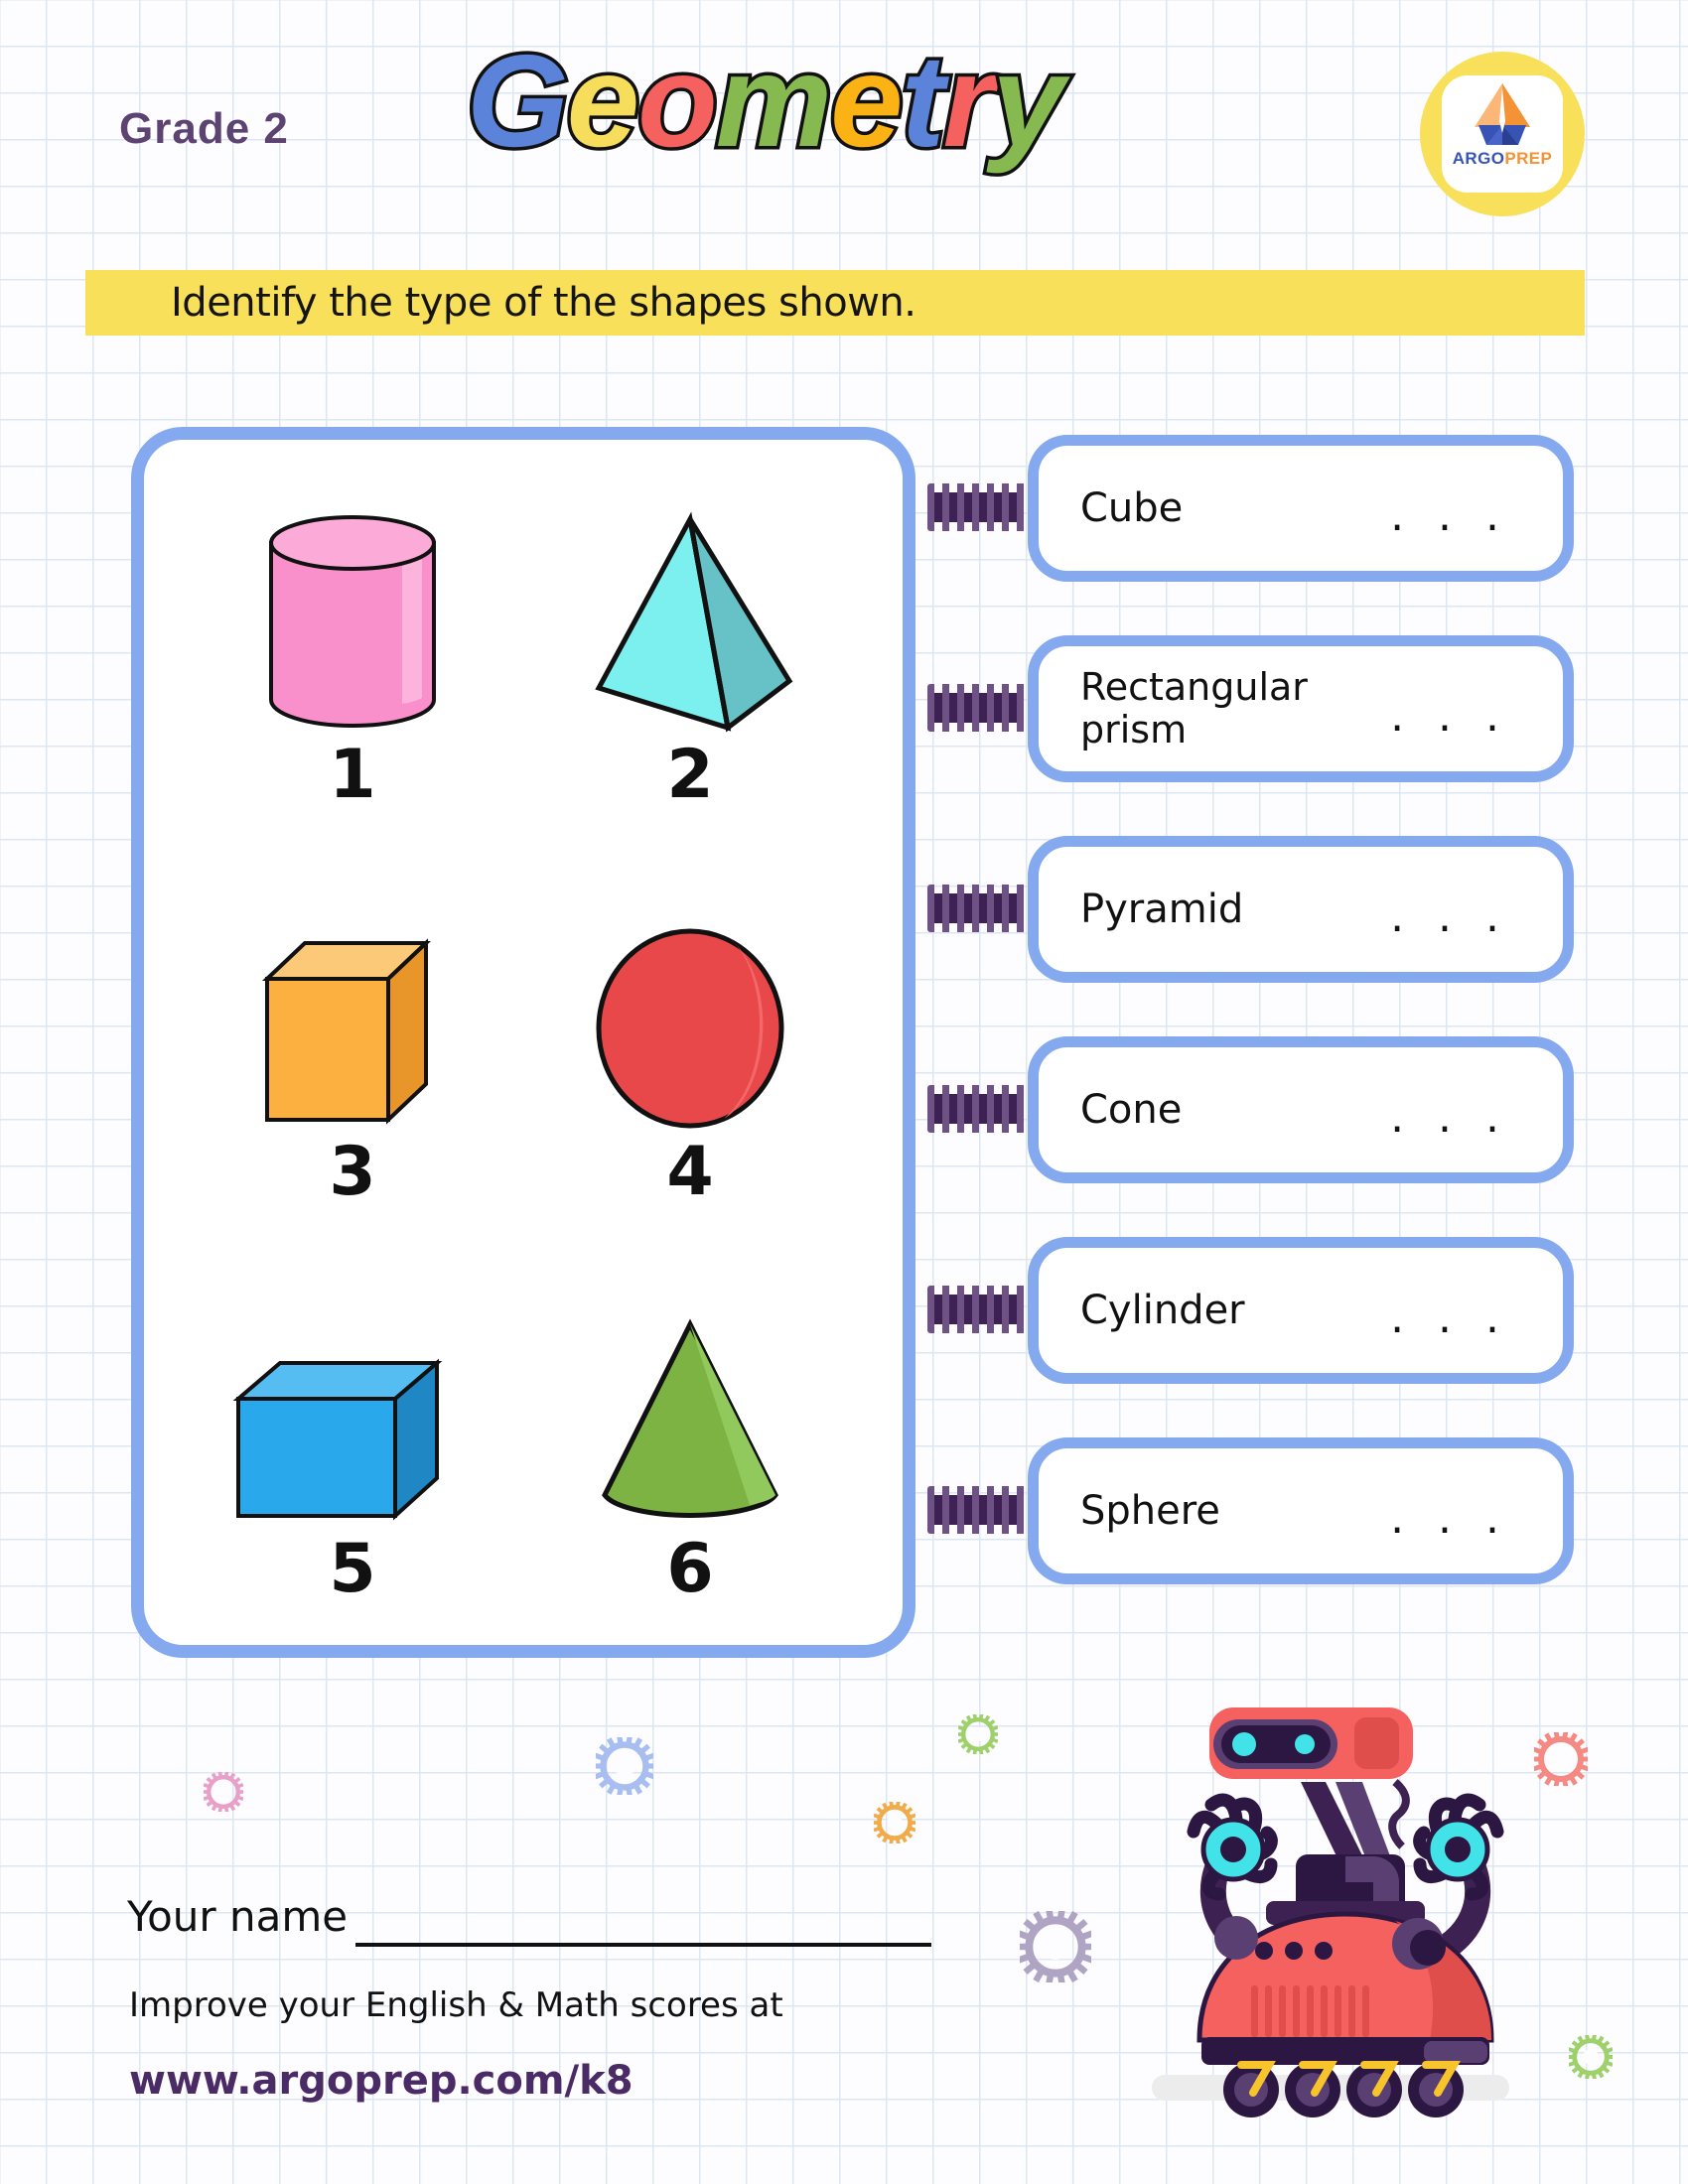  I want to click on answer-option-cube: Cube . . ., so click(1301, 508).